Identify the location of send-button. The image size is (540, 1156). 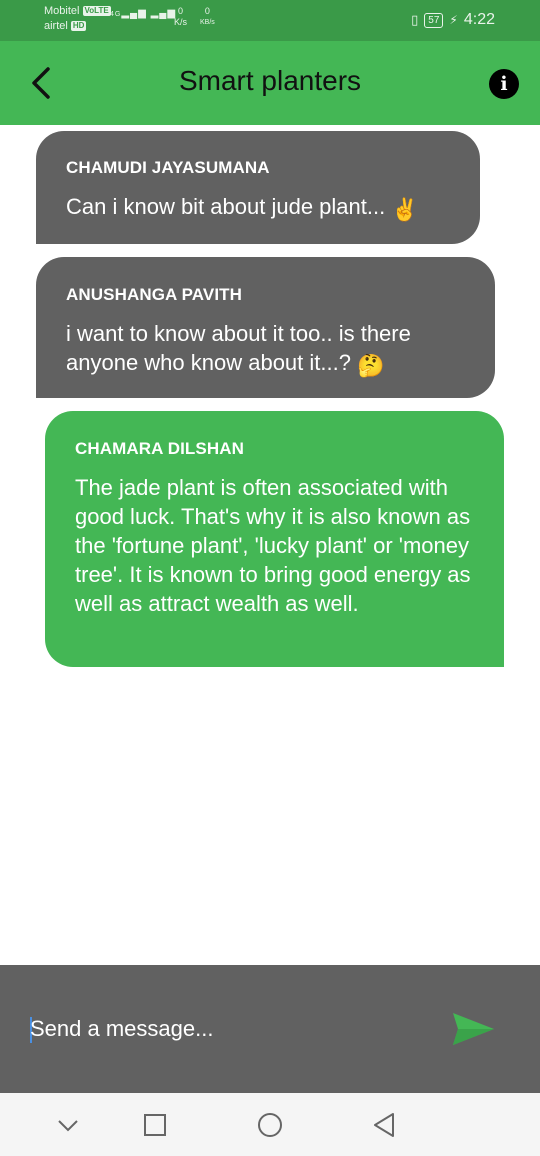
(473, 1029).